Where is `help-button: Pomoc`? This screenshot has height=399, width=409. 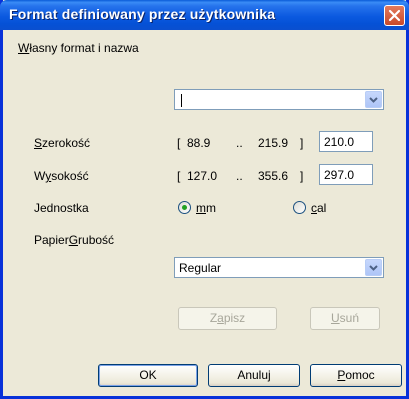
help-button: Pomoc is located at coordinates (356, 375).